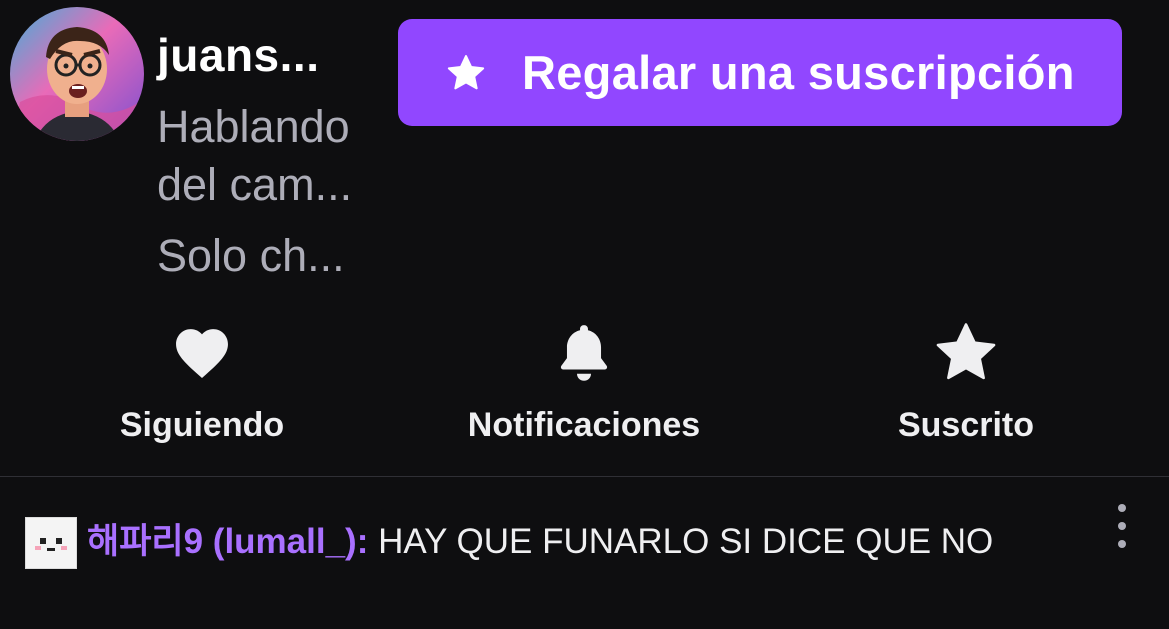 The image size is (1169, 629). I want to click on chat-username: 해파리9 (lumall_):, so click(227, 541).